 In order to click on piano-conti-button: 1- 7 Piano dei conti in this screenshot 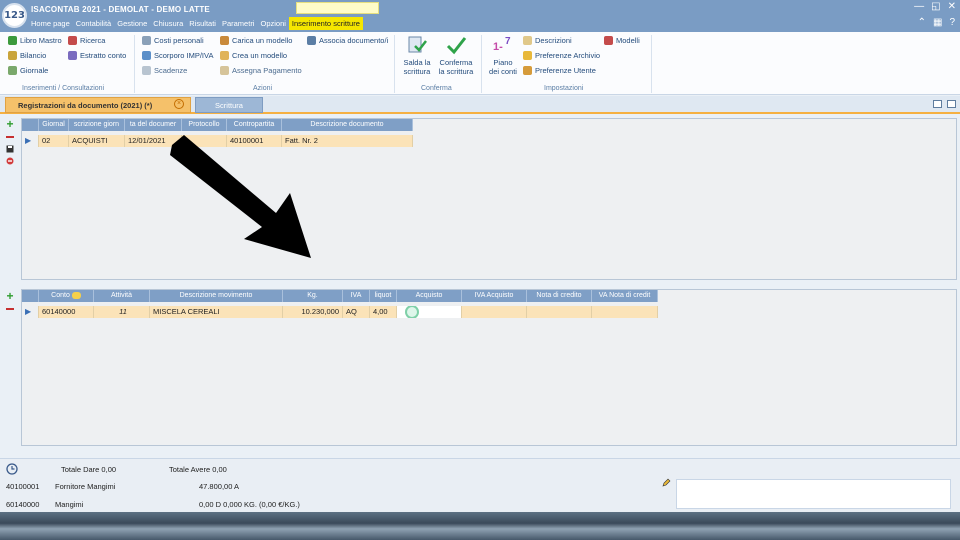, I will do `click(503, 55)`.